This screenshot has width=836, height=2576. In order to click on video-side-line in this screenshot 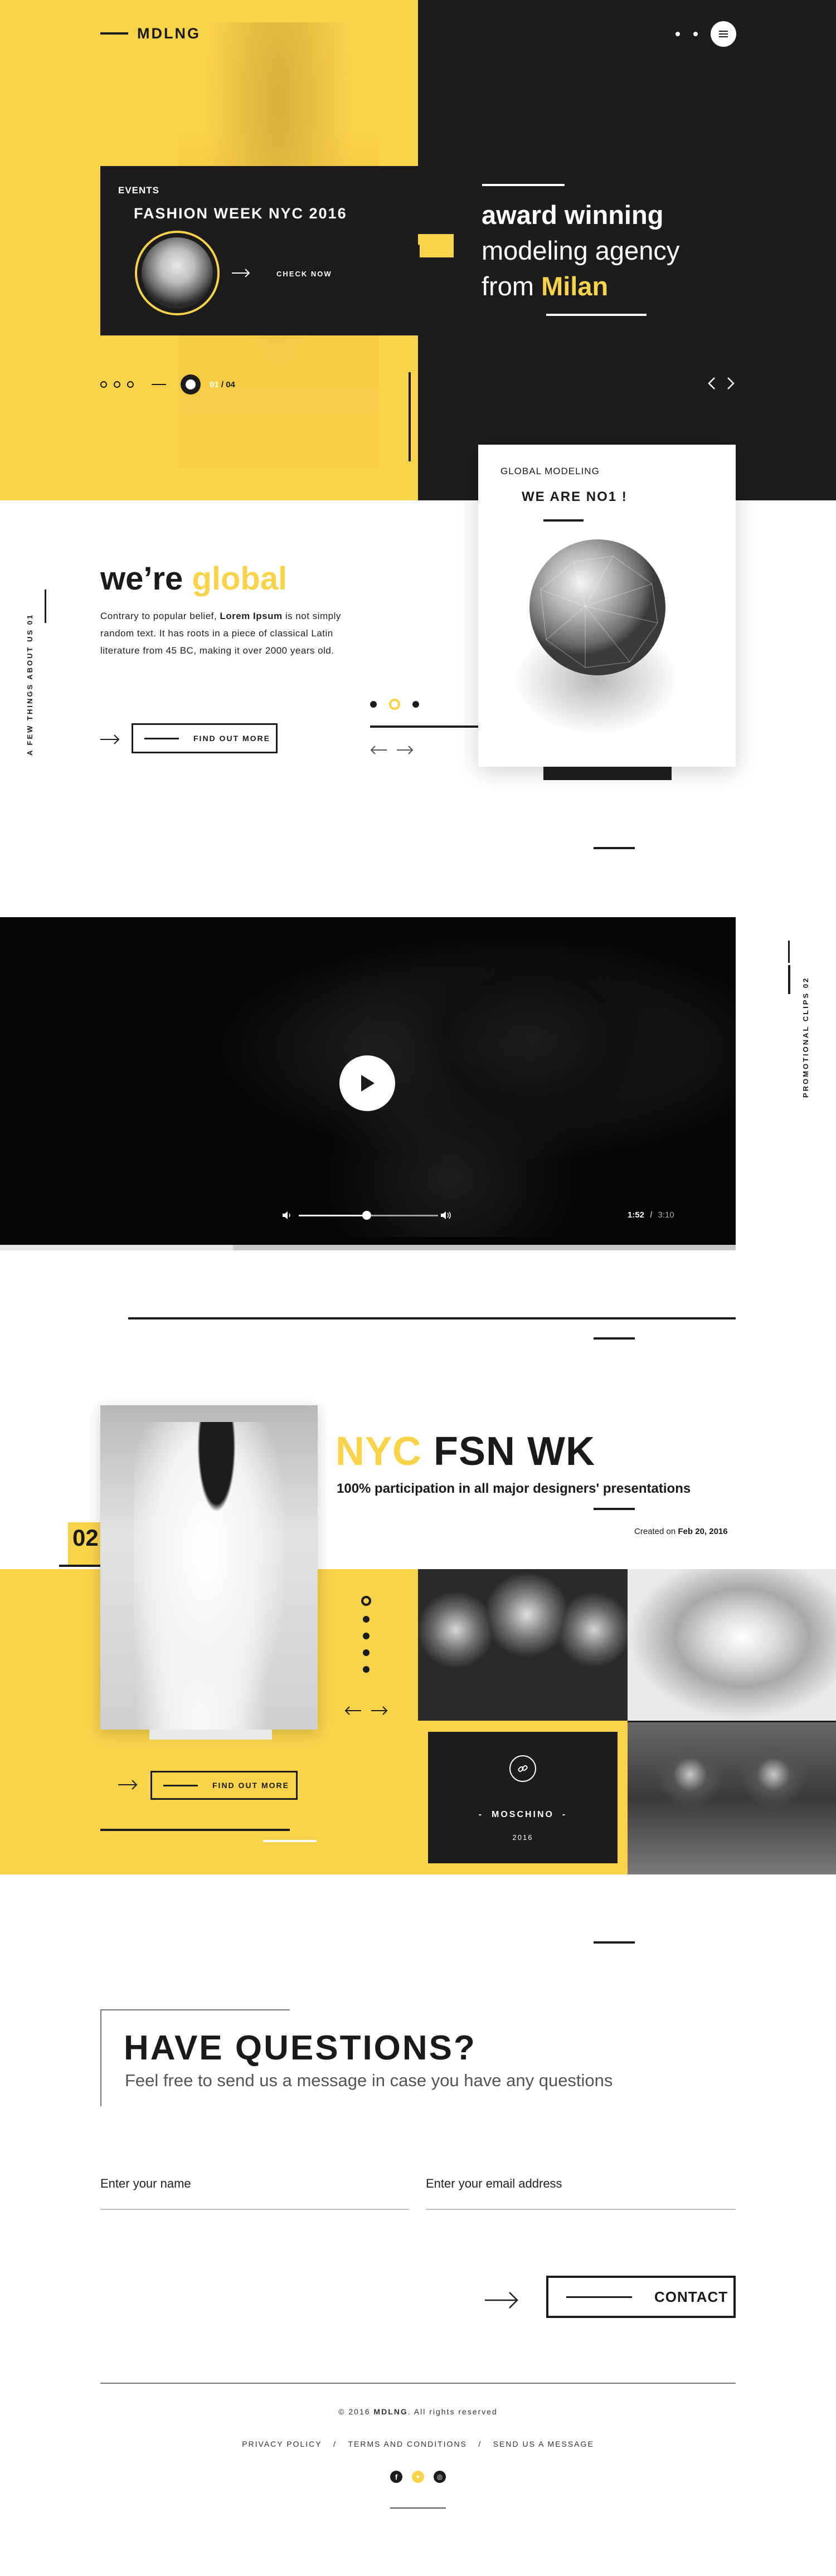, I will do `click(789, 952)`.